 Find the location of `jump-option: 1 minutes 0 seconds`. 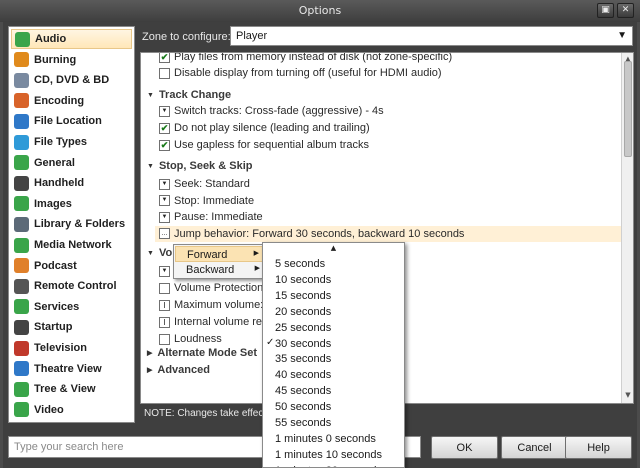

jump-option: 1 minutes 0 seconds is located at coordinates (333, 440).